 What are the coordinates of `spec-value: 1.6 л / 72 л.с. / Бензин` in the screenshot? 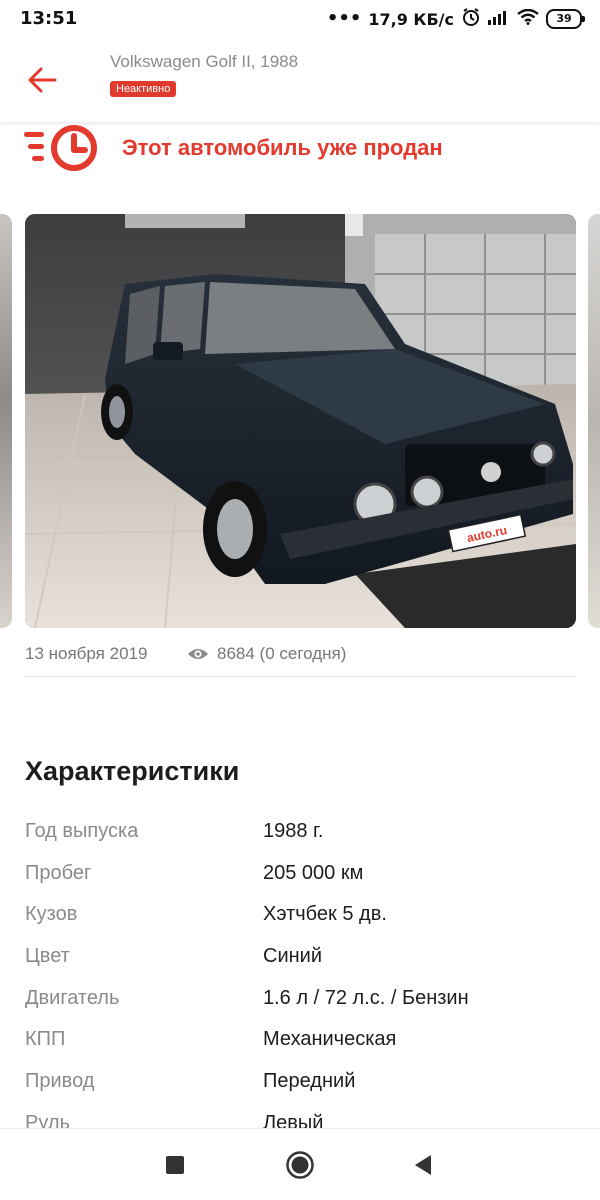 It's located at (366, 997).